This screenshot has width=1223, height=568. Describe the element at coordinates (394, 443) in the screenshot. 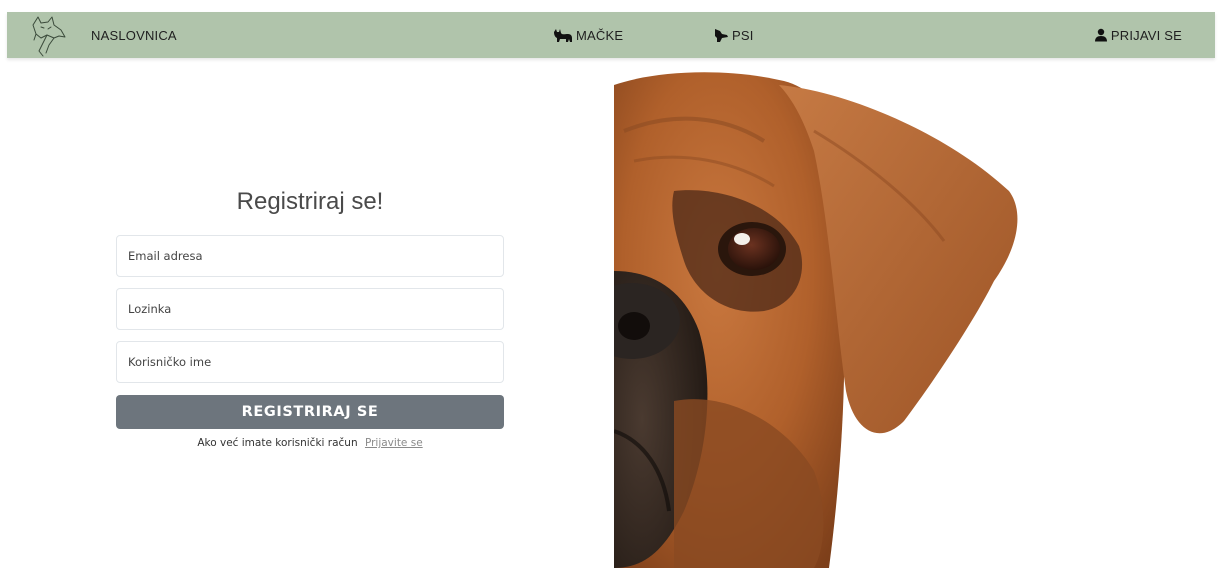

I see `login-link: Prijavite se` at that location.